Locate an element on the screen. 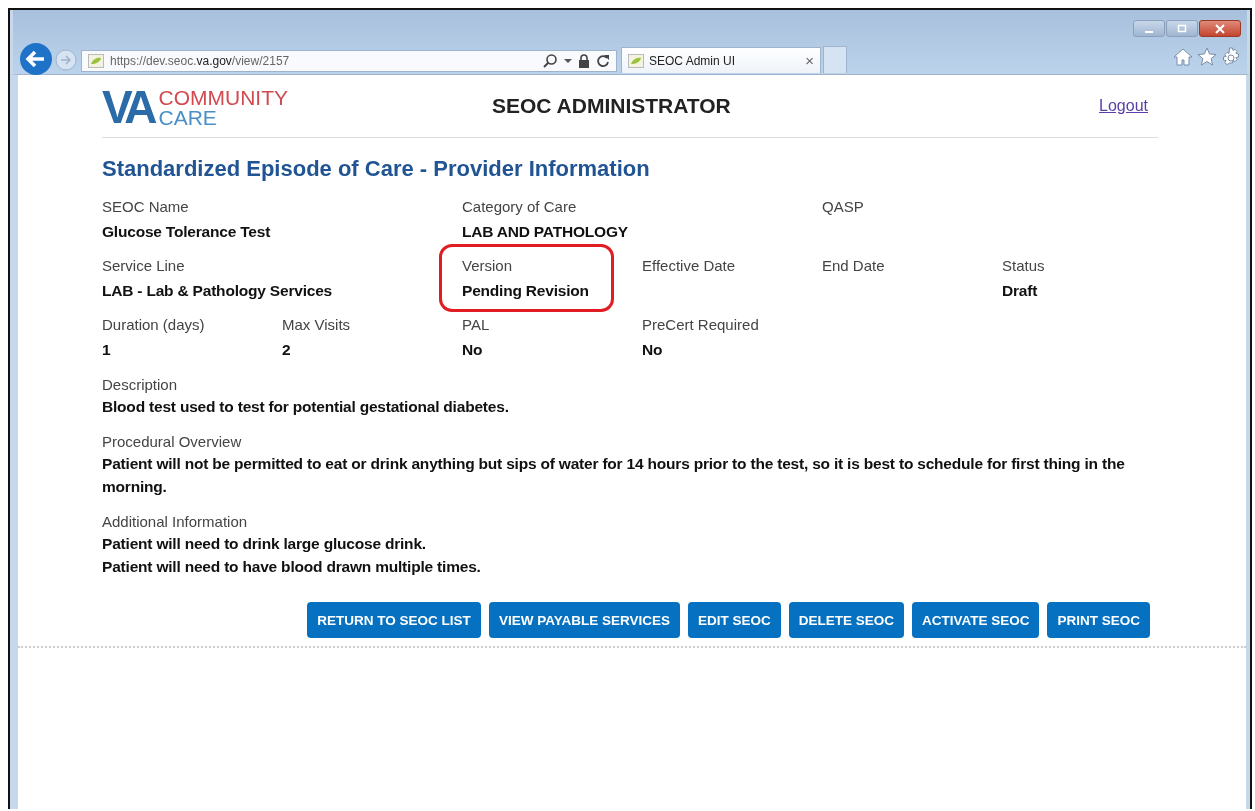 The height and width of the screenshot is (811, 1255). action-button: EDIT SEOC is located at coordinates (734, 620).